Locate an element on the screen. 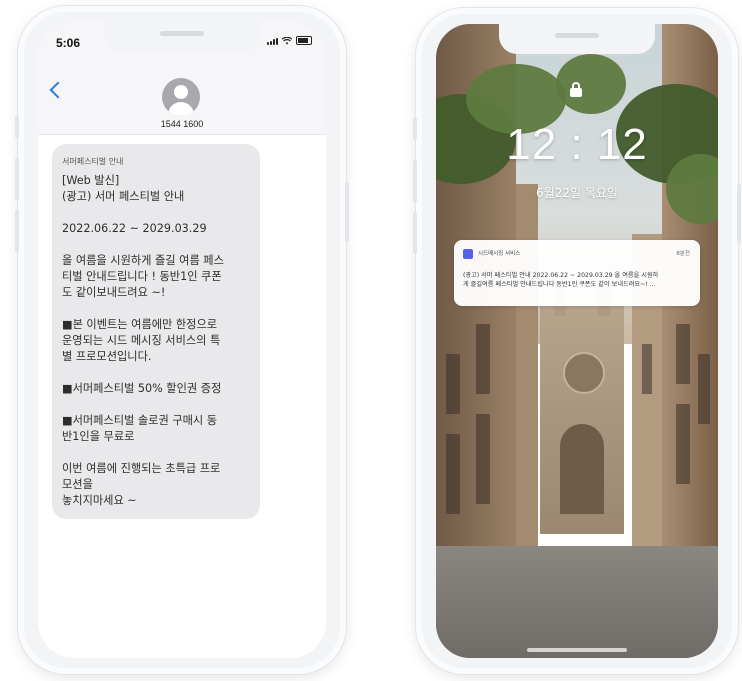 The width and height of the screenshot is (742, 681). back-chevron-icon is located at coordinates (58, 90).